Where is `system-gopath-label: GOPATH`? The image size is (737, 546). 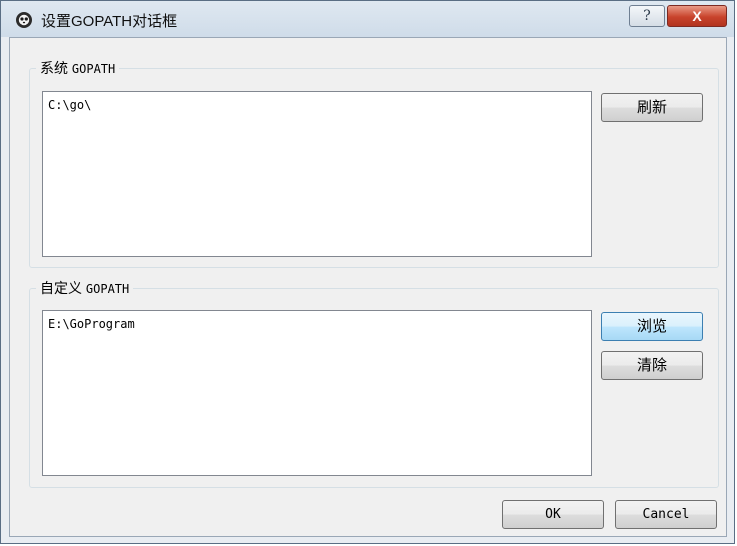
system-gopath-label: GOPATH is located at coordinates (93, 69).